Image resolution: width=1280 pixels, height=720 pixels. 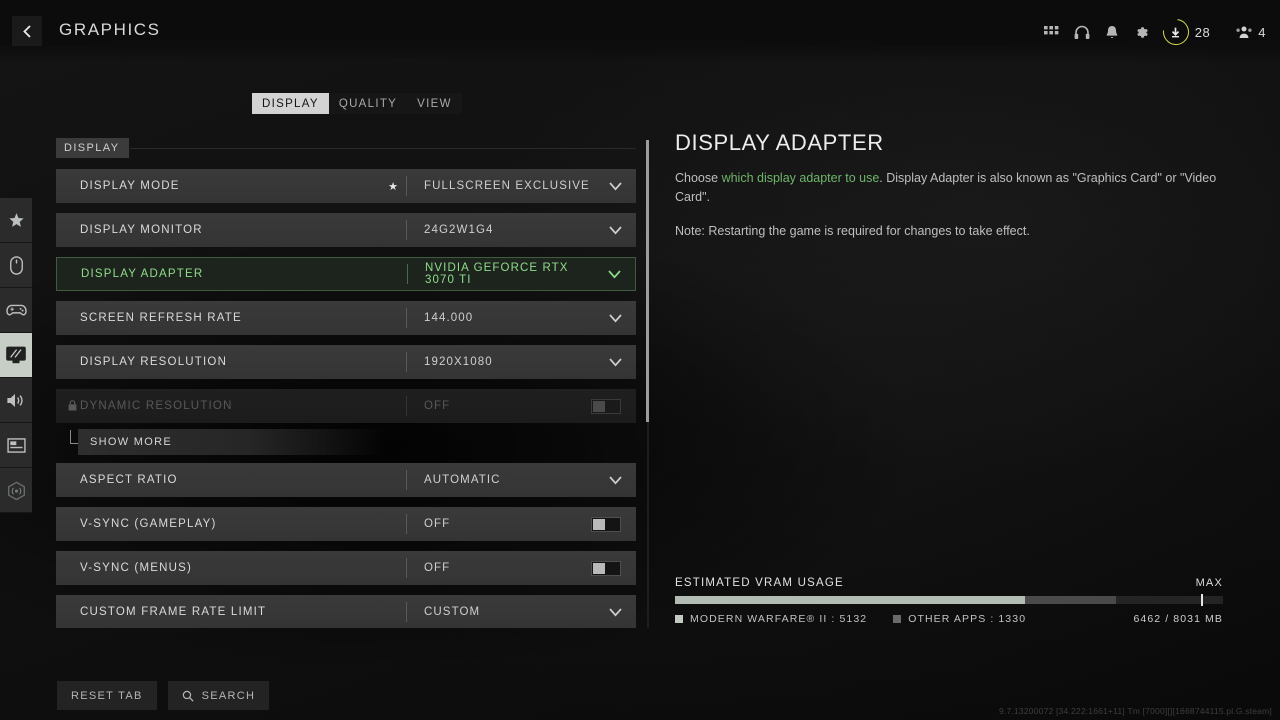 What do you see at coordinates (452, 612) in the screenshot?
I see `setting-value: CUSTOM` at bounding box center [452, 612].